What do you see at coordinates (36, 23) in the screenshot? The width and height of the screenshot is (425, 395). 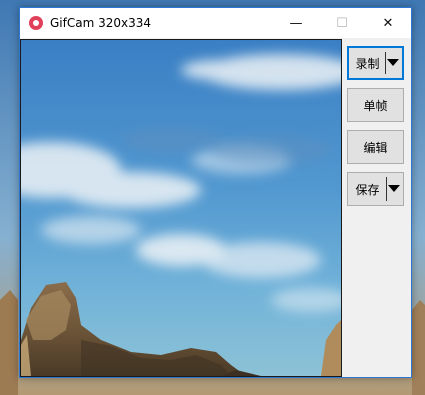 I see `gifcam-icon` at bounding box center [36, 23].